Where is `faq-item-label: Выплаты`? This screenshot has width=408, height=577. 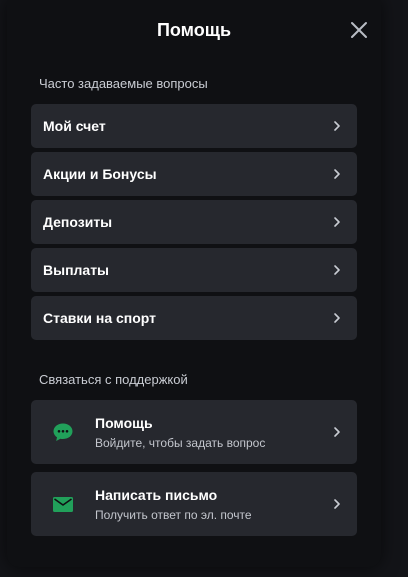
faq-item-label: Выплаты is located at coordinates (76, 270).